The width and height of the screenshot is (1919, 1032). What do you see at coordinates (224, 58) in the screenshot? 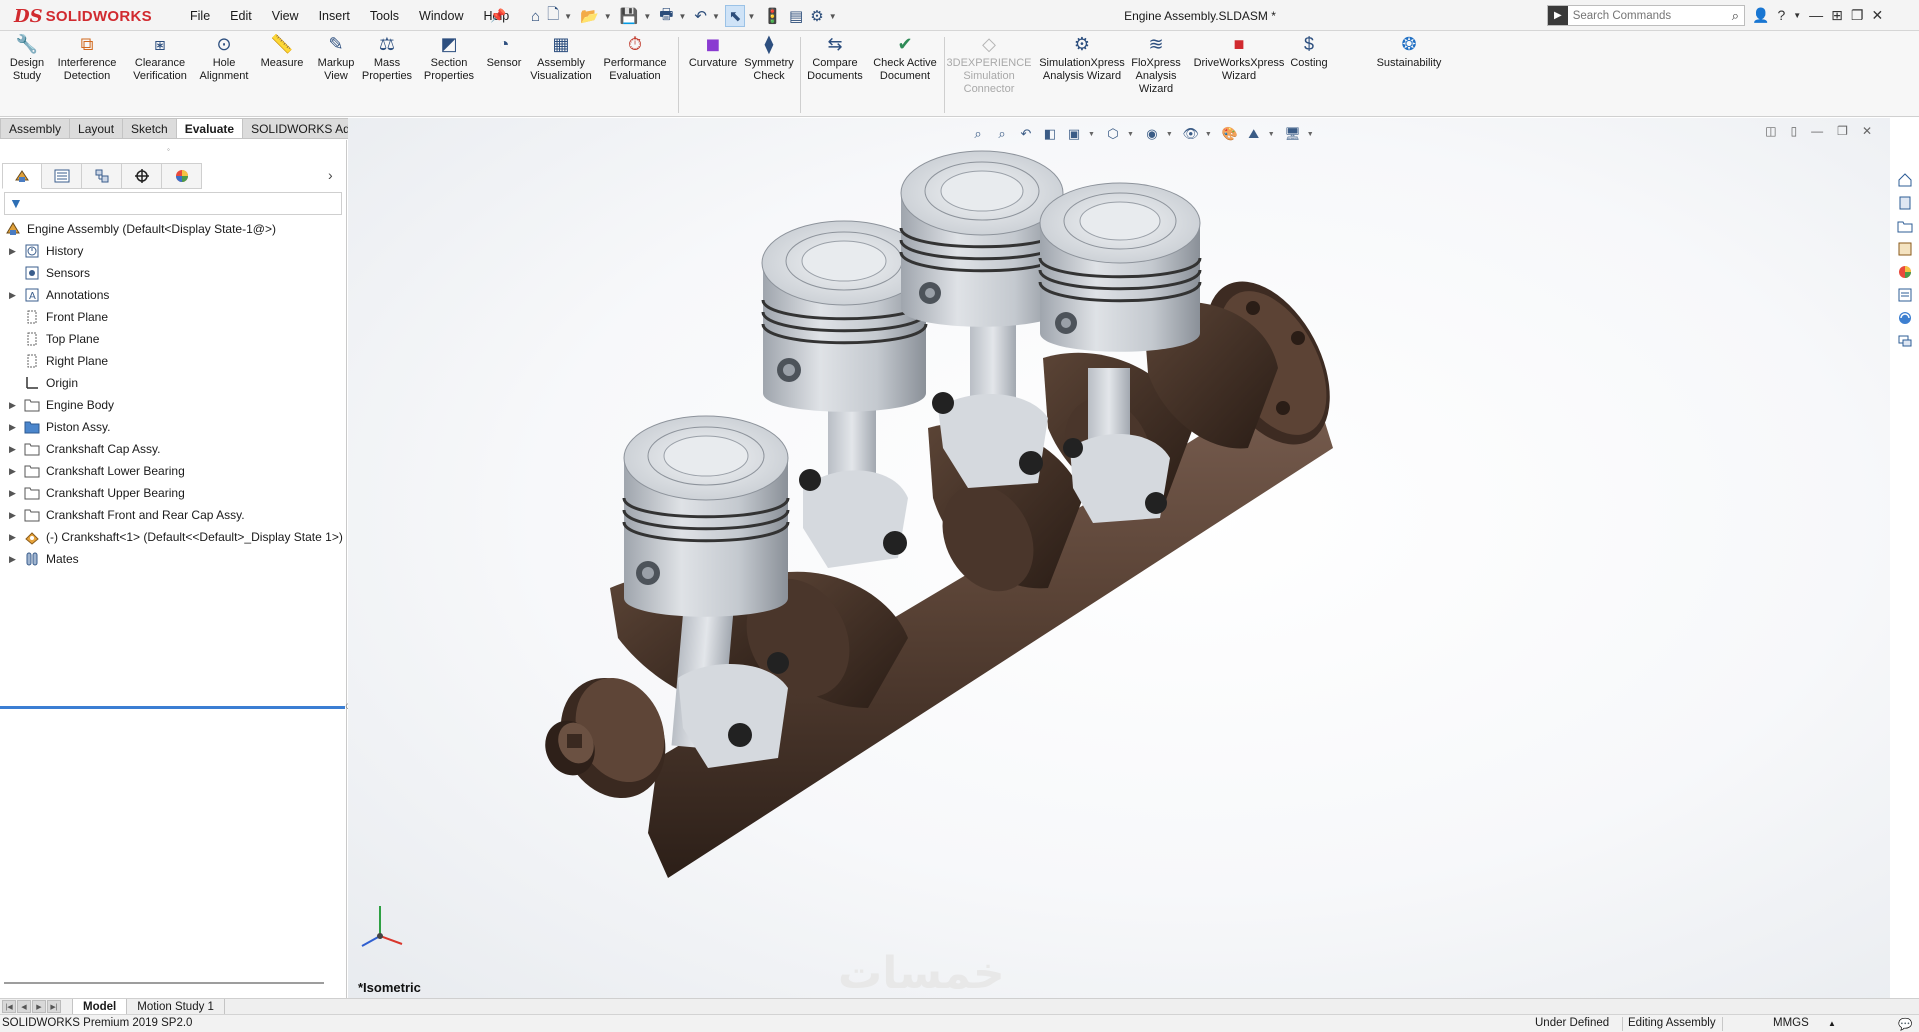
I see `command-hole-alignment: ⊙ Hole Alignment` at bounding box center [224, 58].